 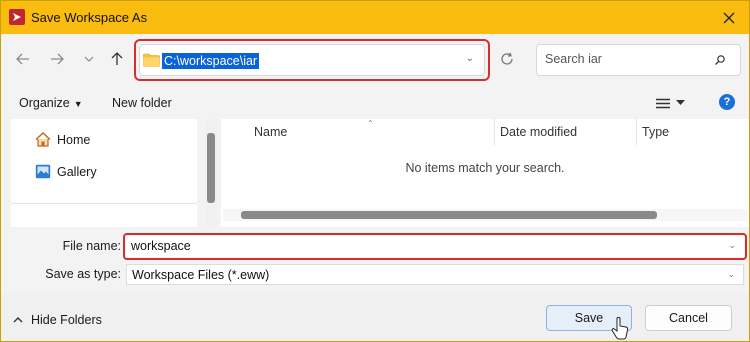 I want to click on close-icon, so click(x=729, y=17).